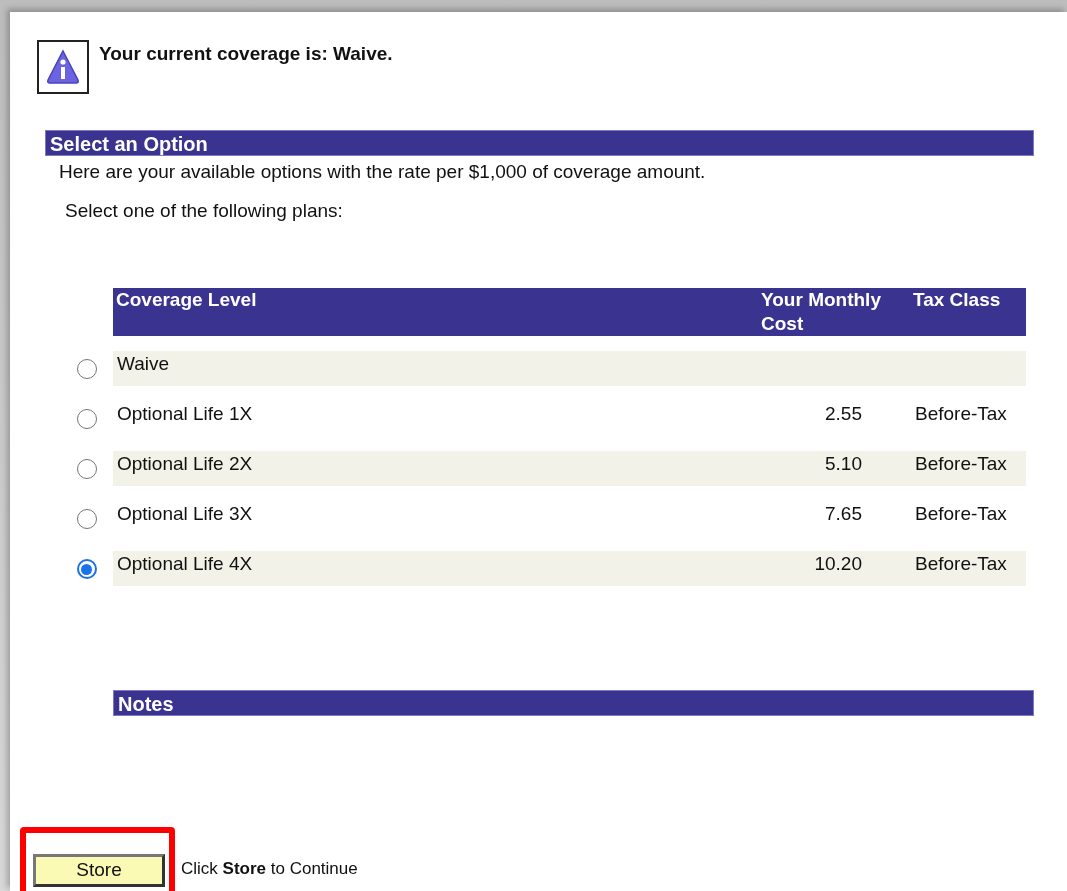 This screenshot has width=1067, height=891. Describe the element at coordinates (185, 464) in the screenshot. I see `table-cell-text: Optional Life 2X` at that location.